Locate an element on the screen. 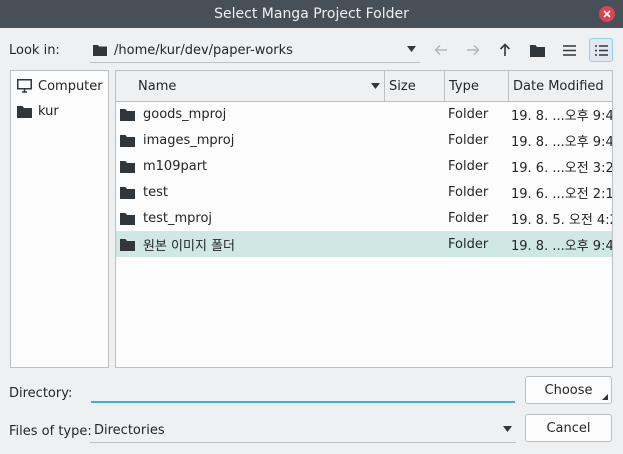  cell-name: test is located at coordinates (250, 192).